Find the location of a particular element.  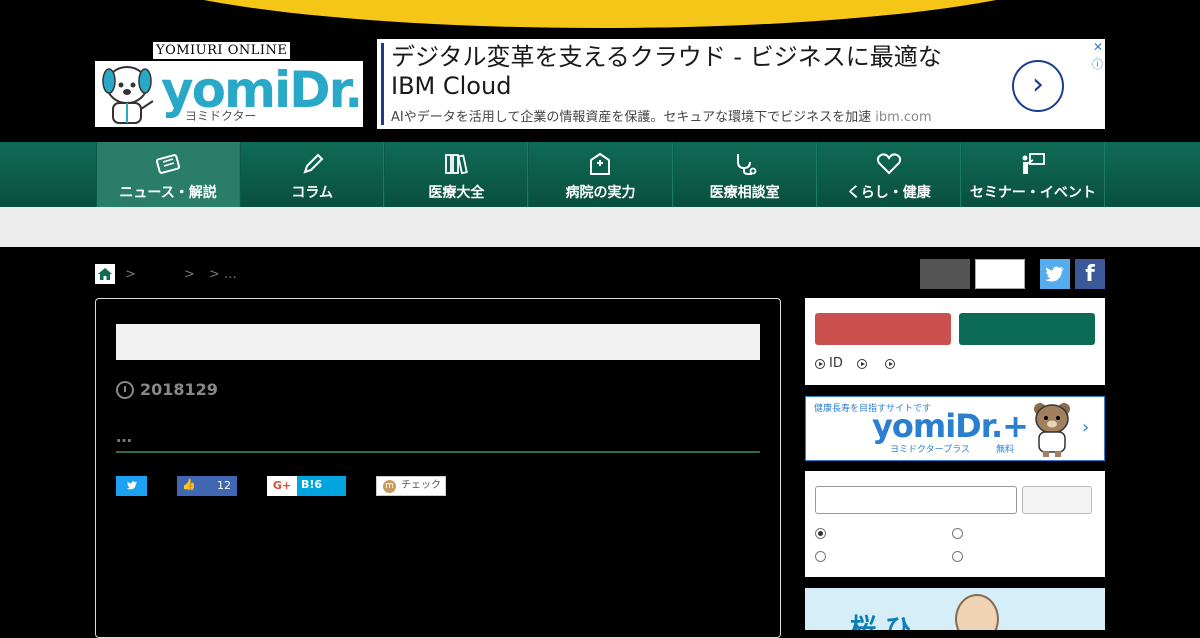

pencil-icon is located at coordinates (313, 163).